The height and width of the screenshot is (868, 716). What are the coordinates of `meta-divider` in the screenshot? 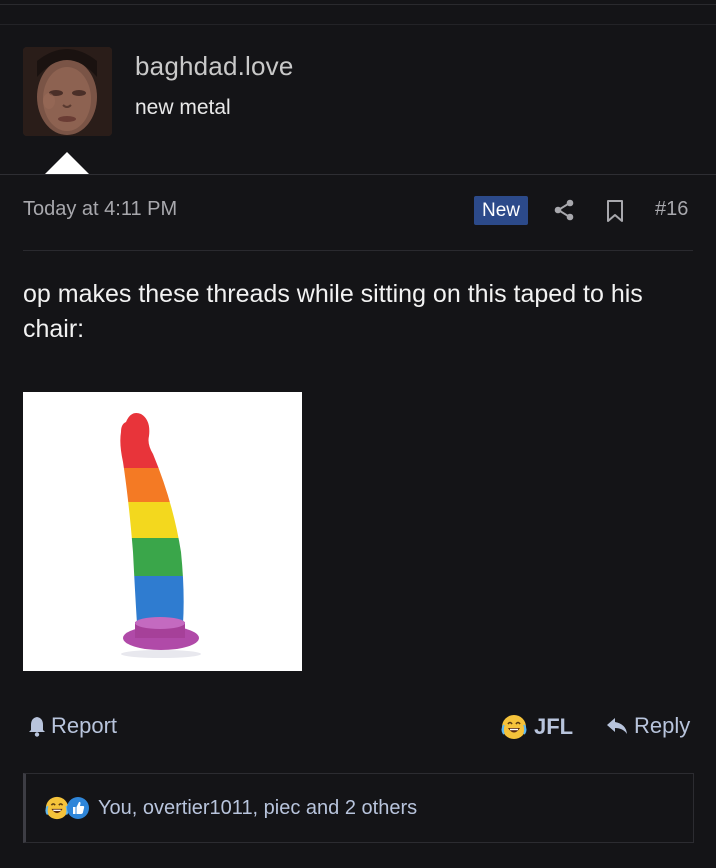 It's located at (358, 250).